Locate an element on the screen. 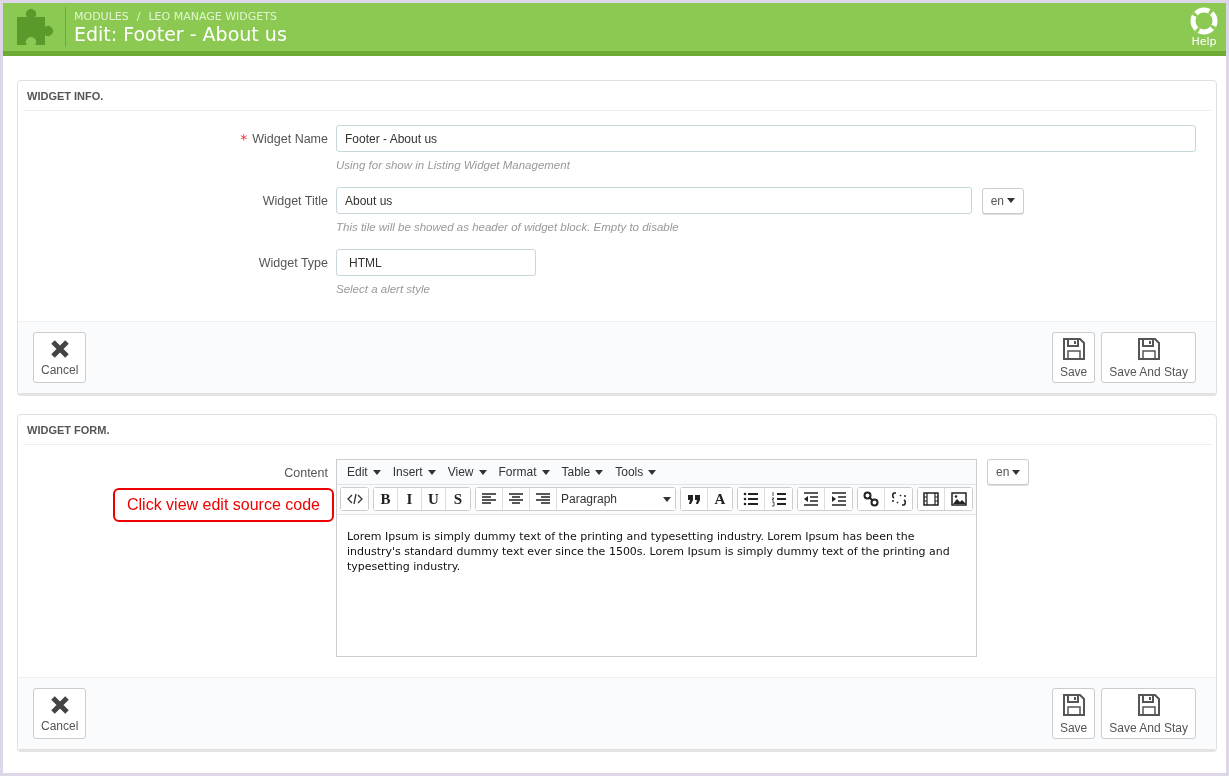 The image size is (1229, 776). outdent-icon is located at coordinates (811, 499).